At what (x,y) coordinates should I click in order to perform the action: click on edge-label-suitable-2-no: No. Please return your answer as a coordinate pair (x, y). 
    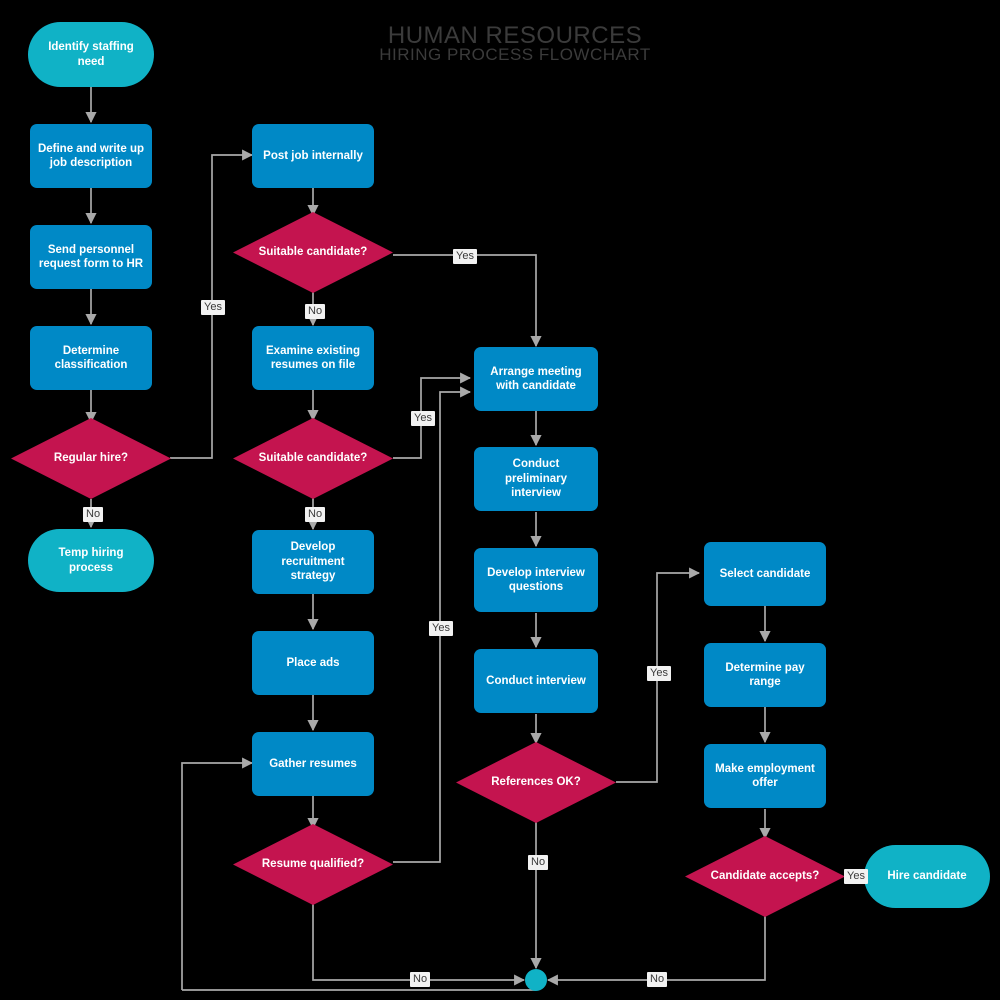
    Looking at the image, I should click on (315, 514).